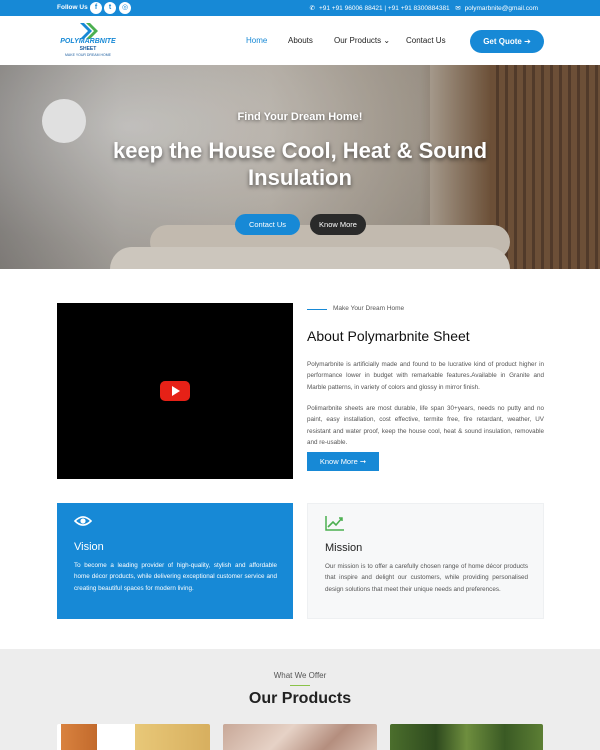 The height and width of the screenshot is (750, 600). Describe the element at coordinates (267, 224) in the screenshot. I see `contact-us-button: Contact Us` at that location.